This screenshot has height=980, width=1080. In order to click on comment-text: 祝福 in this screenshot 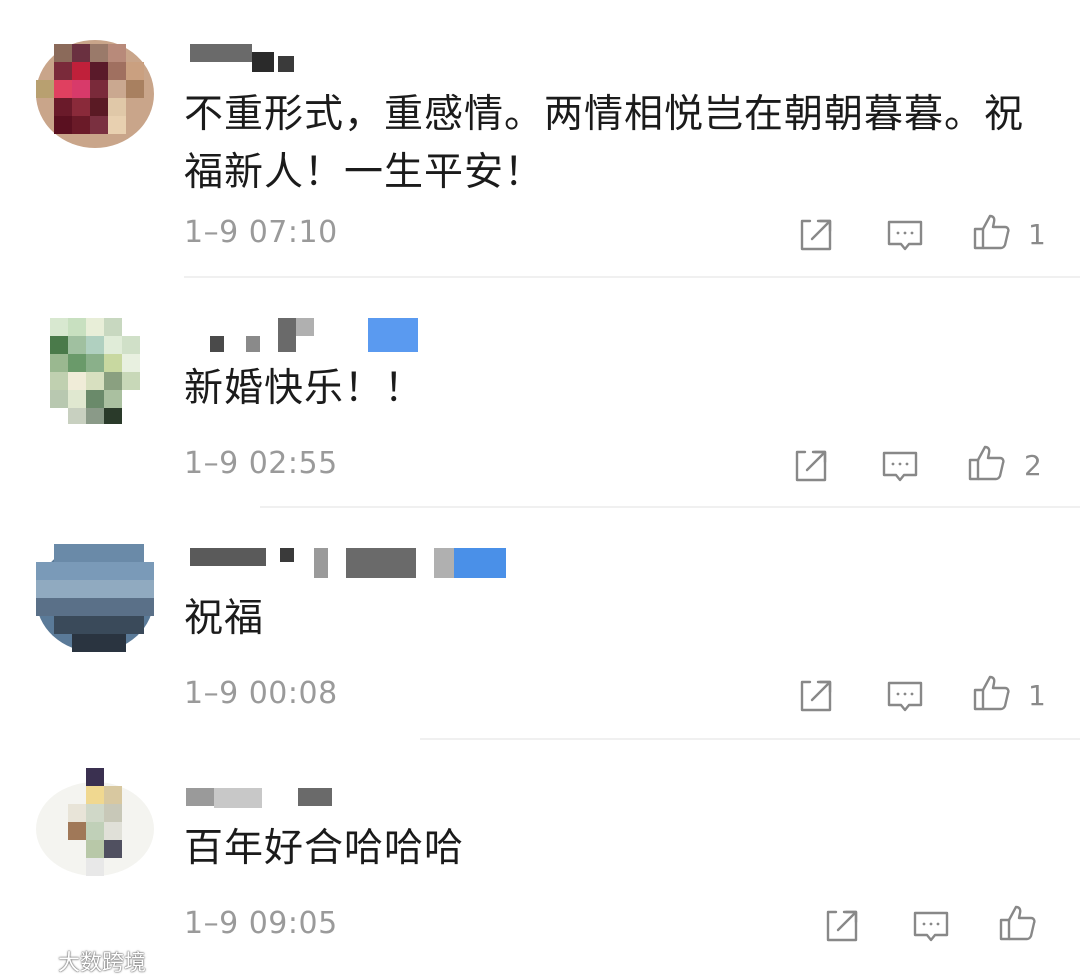, I will do `click(224, 618)`.